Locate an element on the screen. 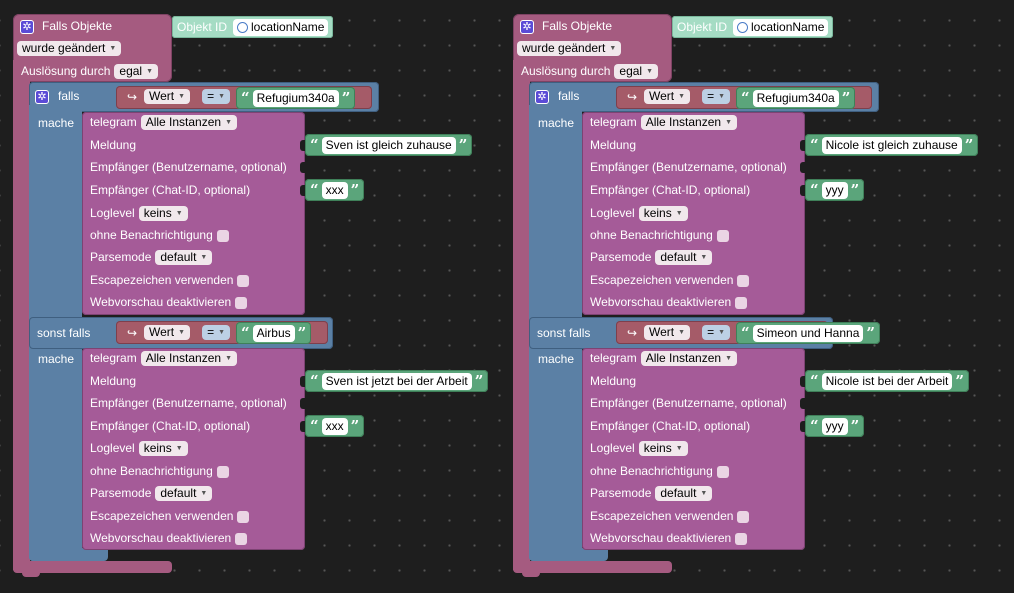  message-value: Sven ist gleich zuhause is located at coordinates (388, 145).